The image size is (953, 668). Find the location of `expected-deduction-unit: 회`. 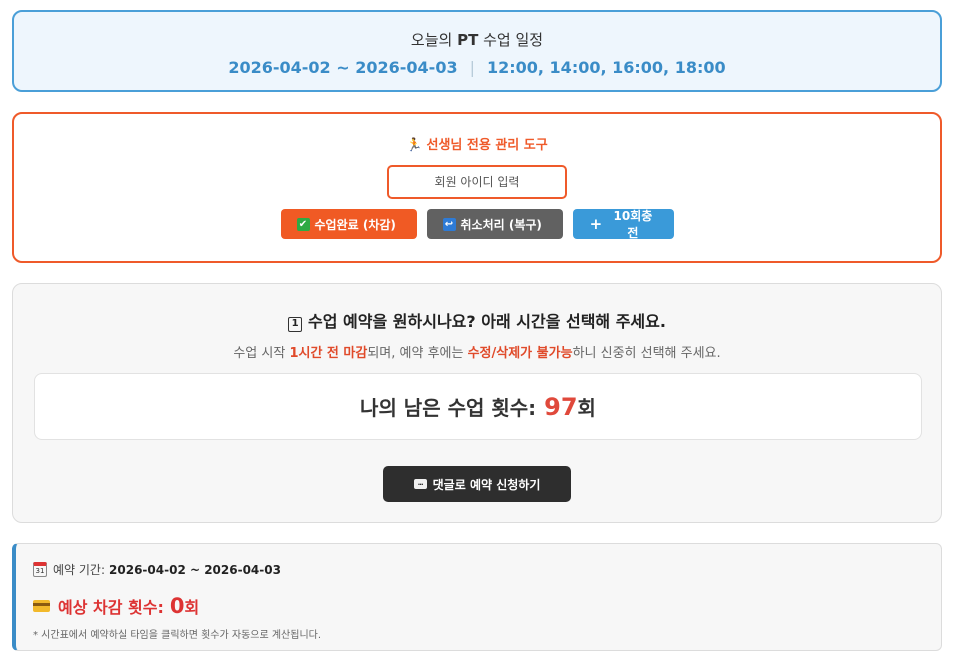

expected-deduction-unit: 회 is located at coordinates (192, 607).